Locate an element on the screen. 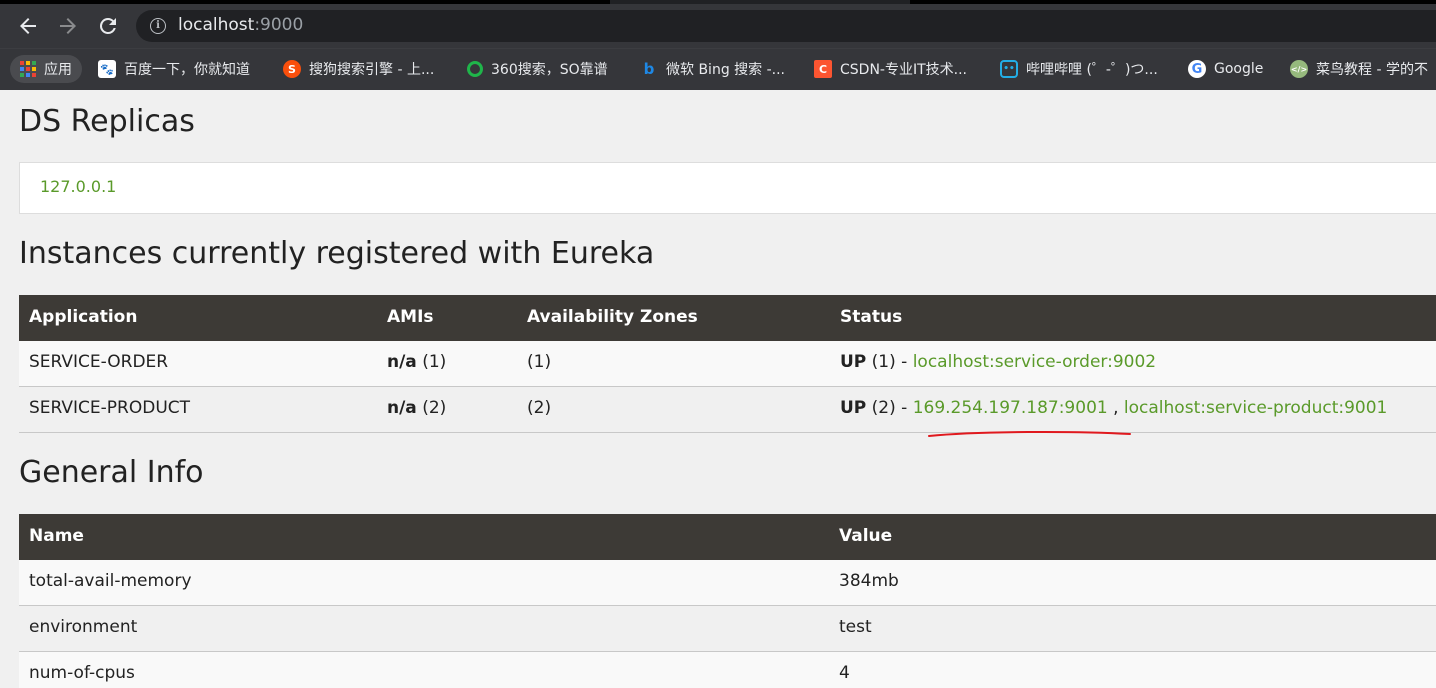 The height and width of the screenshot is (688, 1436). reload-button is located at coordinates (108, 26).